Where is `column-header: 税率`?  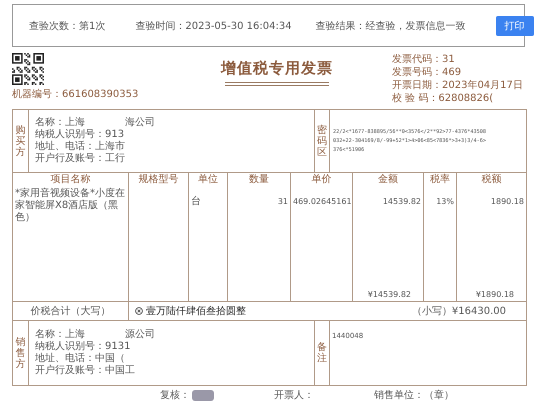
column-header: 税率 is located at coordinates (440, 179).